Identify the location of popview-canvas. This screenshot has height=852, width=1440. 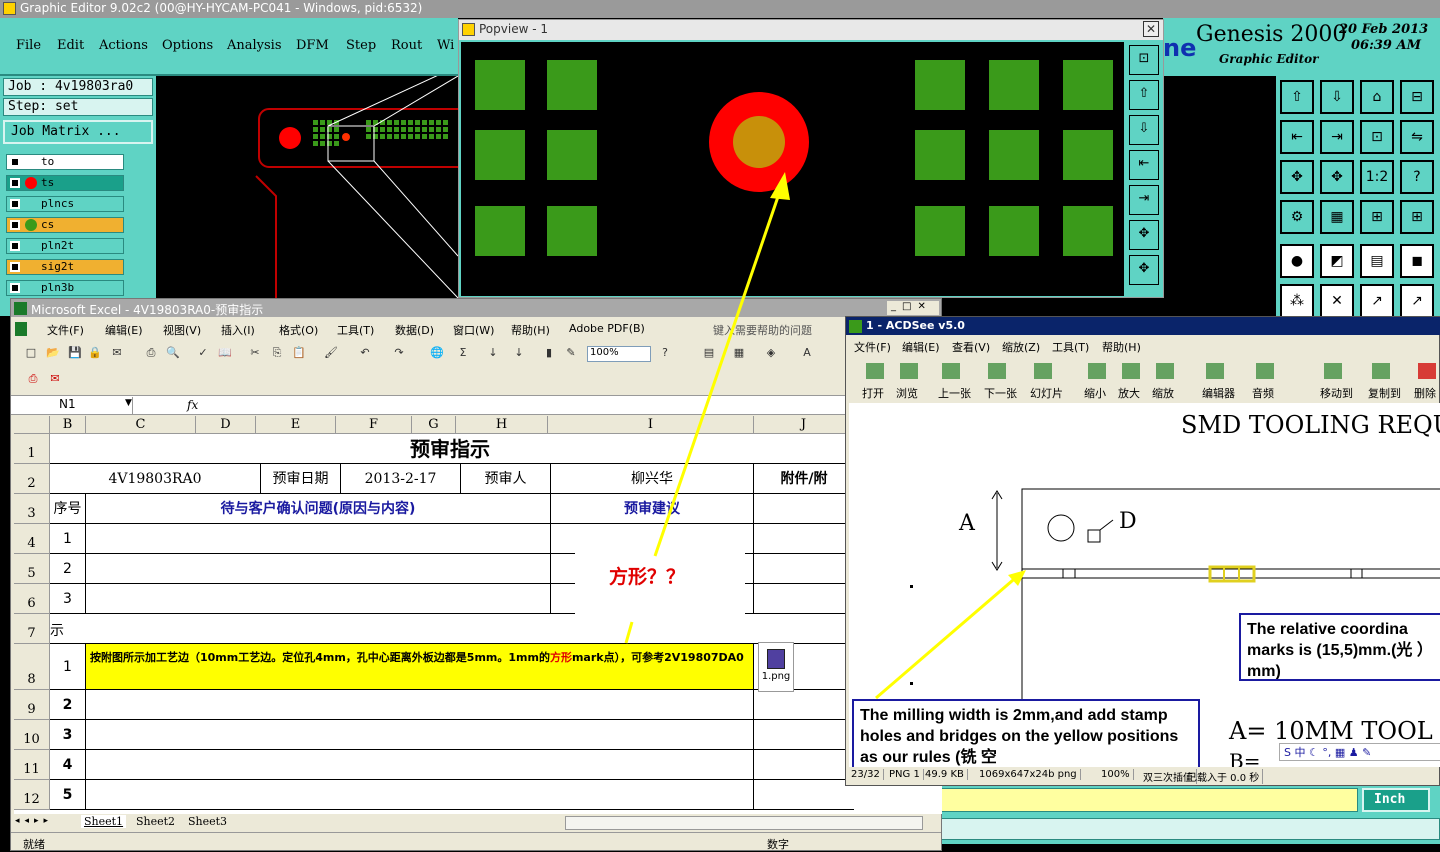
(792, 169).